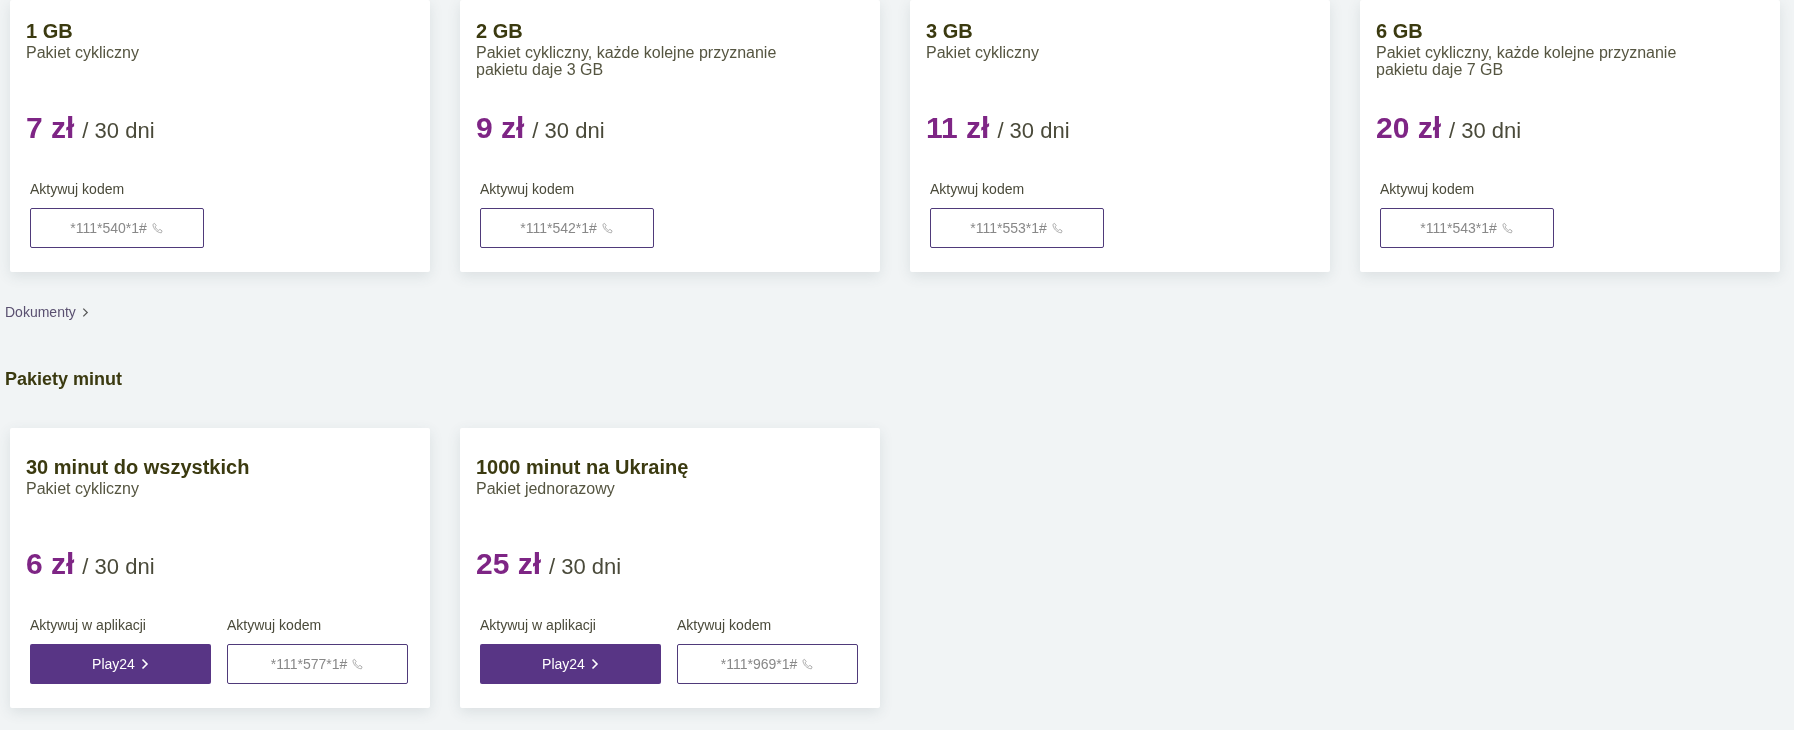 Image resolution: width=1794 pixels, height=730 pixels. What do you see at coordinates (50, 128) in the screenshot?
I see `package-price: 7 zł` at bounding box center [50, 128].